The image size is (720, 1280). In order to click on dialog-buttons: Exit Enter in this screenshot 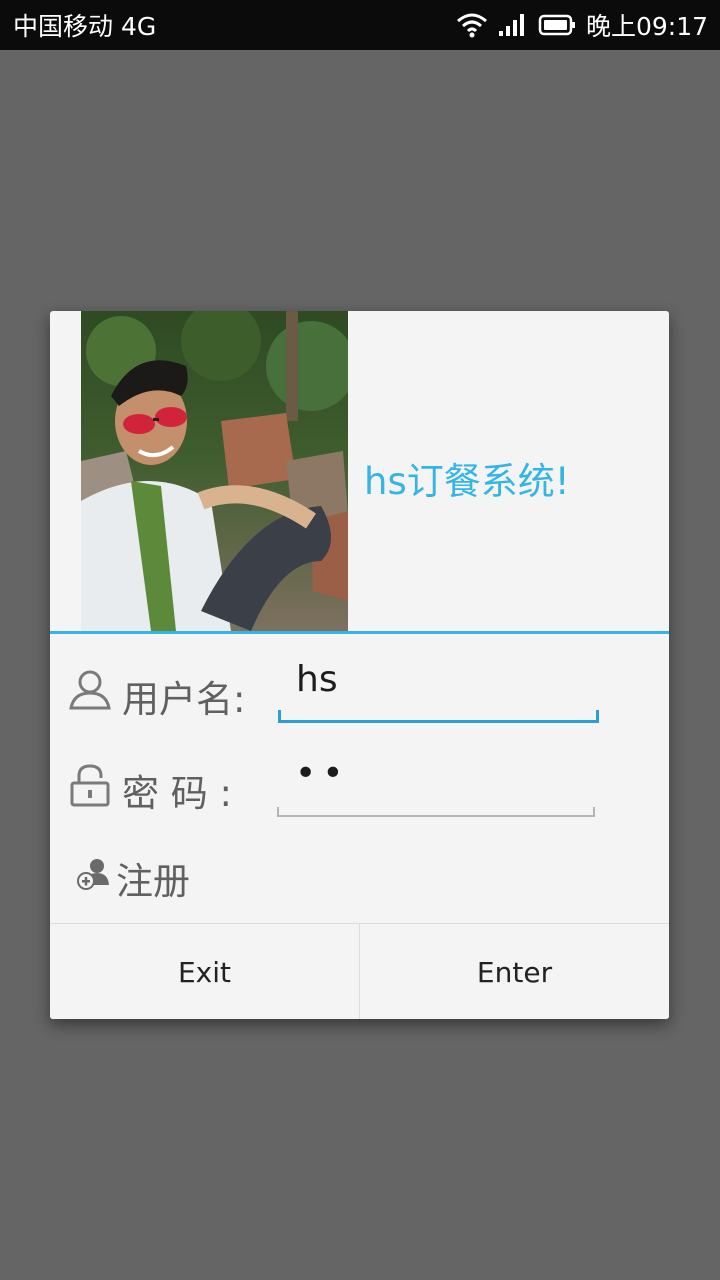, I will do `click(359, 971)`.